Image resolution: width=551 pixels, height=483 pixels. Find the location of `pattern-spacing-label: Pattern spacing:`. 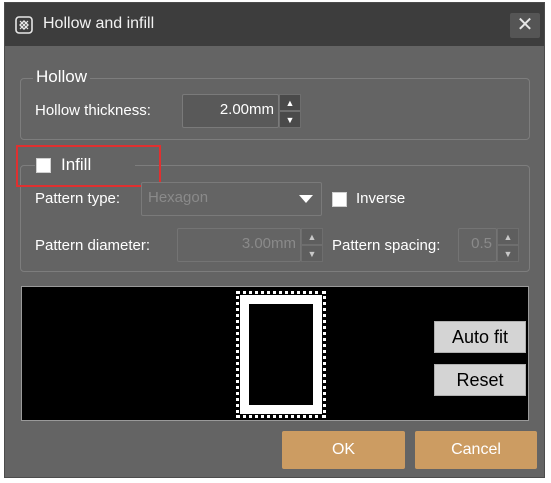

pattern-spacing-label: Pattern spacing: is located at coordinates (386, 245).